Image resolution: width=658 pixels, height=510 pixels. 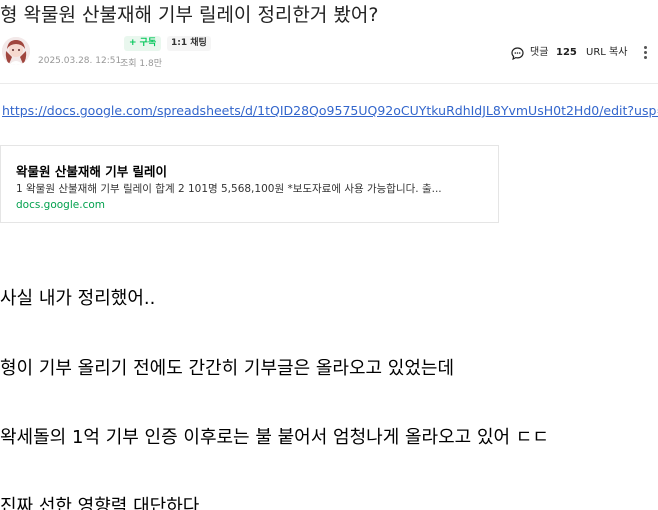 What do you see at coordinates (227, 368) in the screenshot?
I see `body-paragraph: 형이 기부 올리기 전에도 간간히 기부글은 올라오고 있었는데` at bounding box center [227, 368].